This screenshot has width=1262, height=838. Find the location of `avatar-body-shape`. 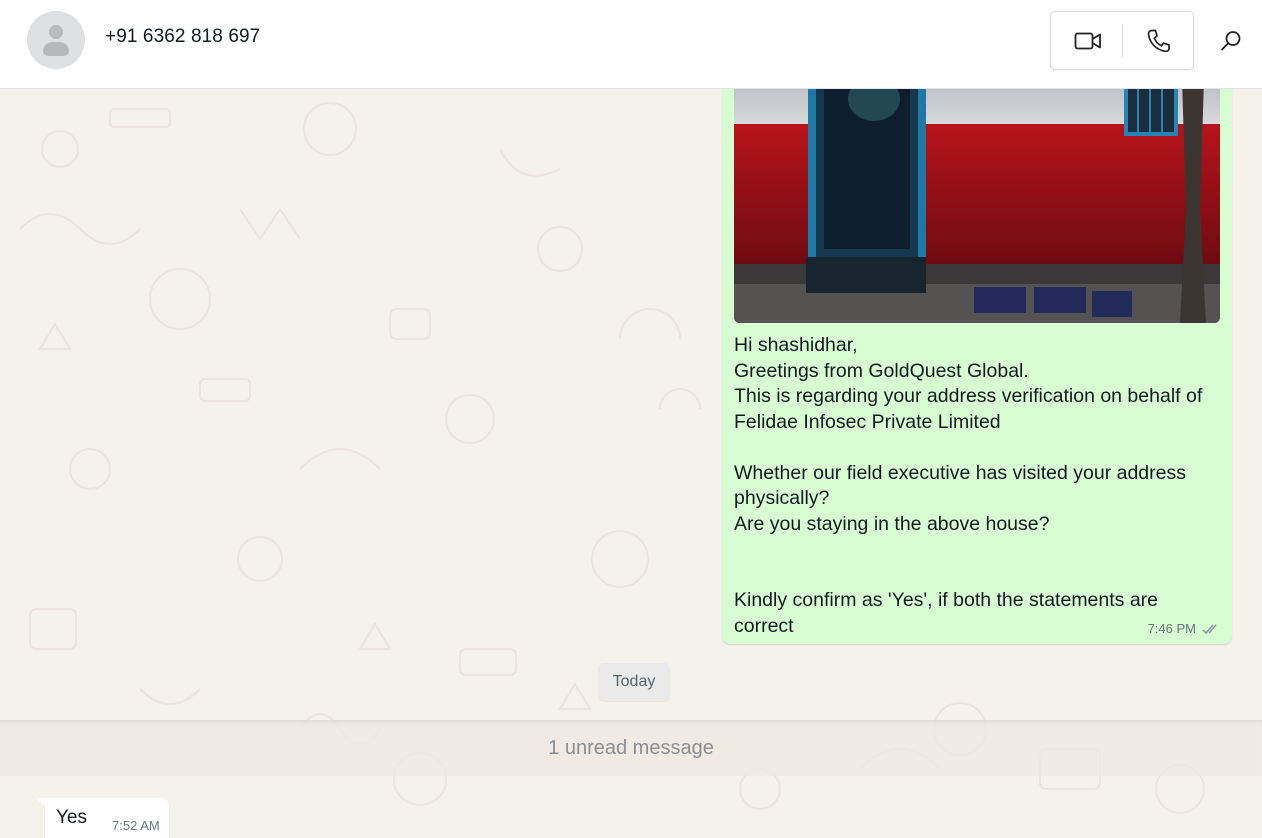

avatar-body-shape is located at coordinates (56, 49).